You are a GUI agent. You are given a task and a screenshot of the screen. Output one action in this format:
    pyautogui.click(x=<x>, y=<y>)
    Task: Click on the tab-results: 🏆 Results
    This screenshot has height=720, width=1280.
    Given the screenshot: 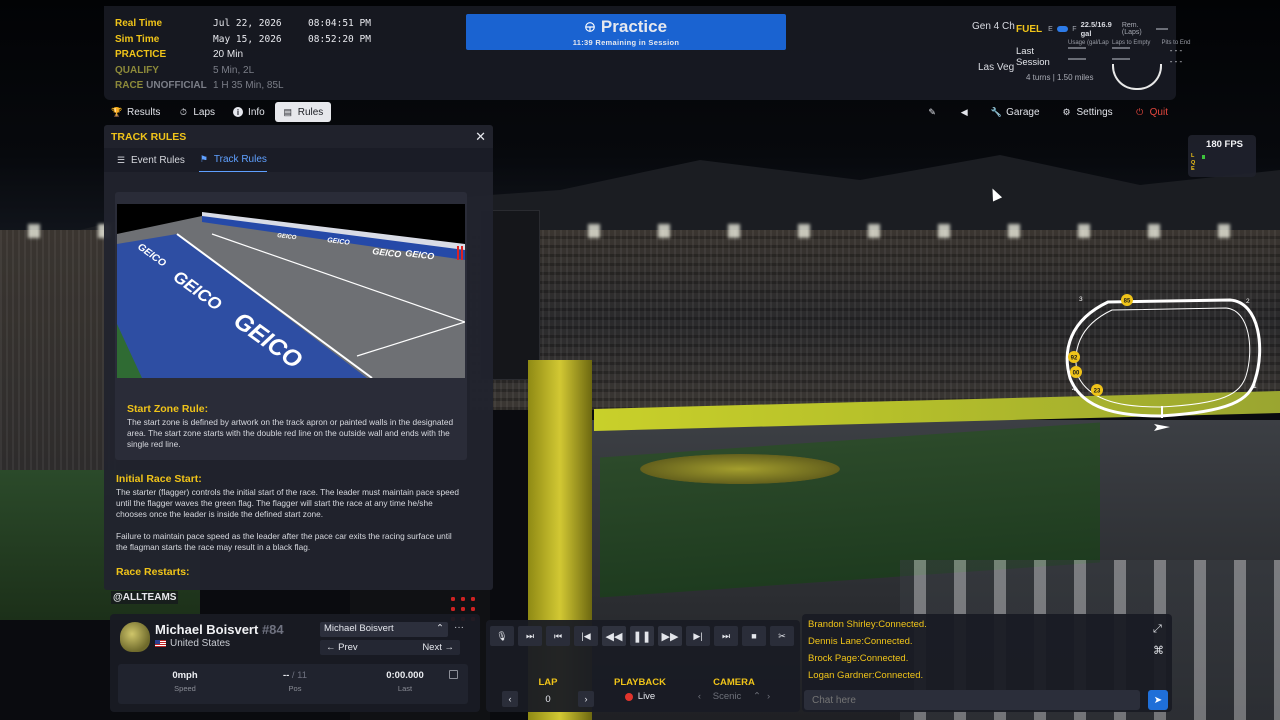 What is the action you would take?
    pyautogui.click(x=136, y=112)
    